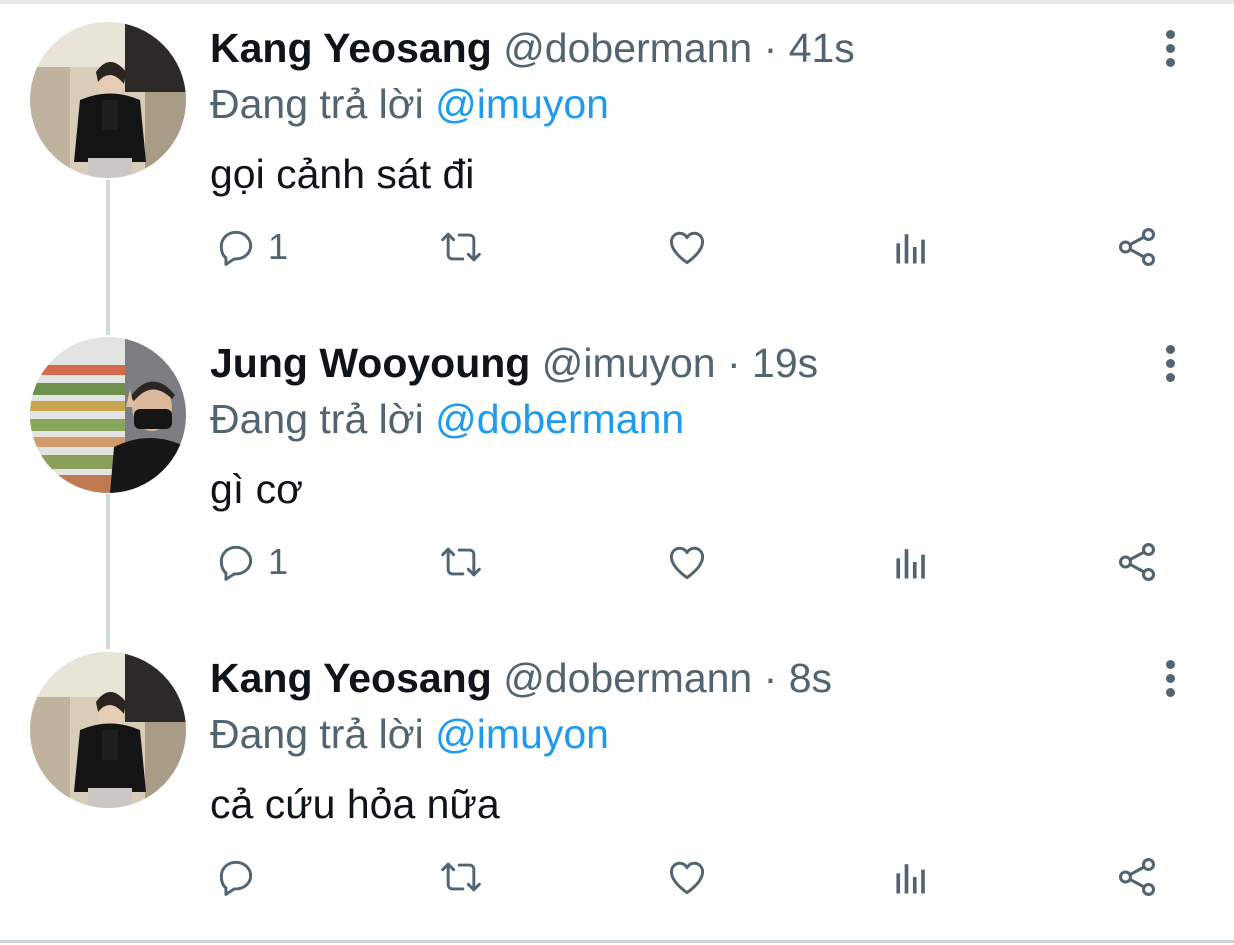  I want to click on tweet-header: Kang Yeosang @dobermann · 8s, so click(680, 678).